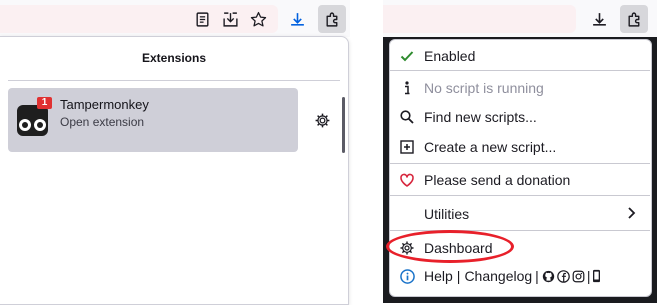 The height and width of the screenshot is (305, 657). I want to click on chevron-right-icon, so click(631, 214).